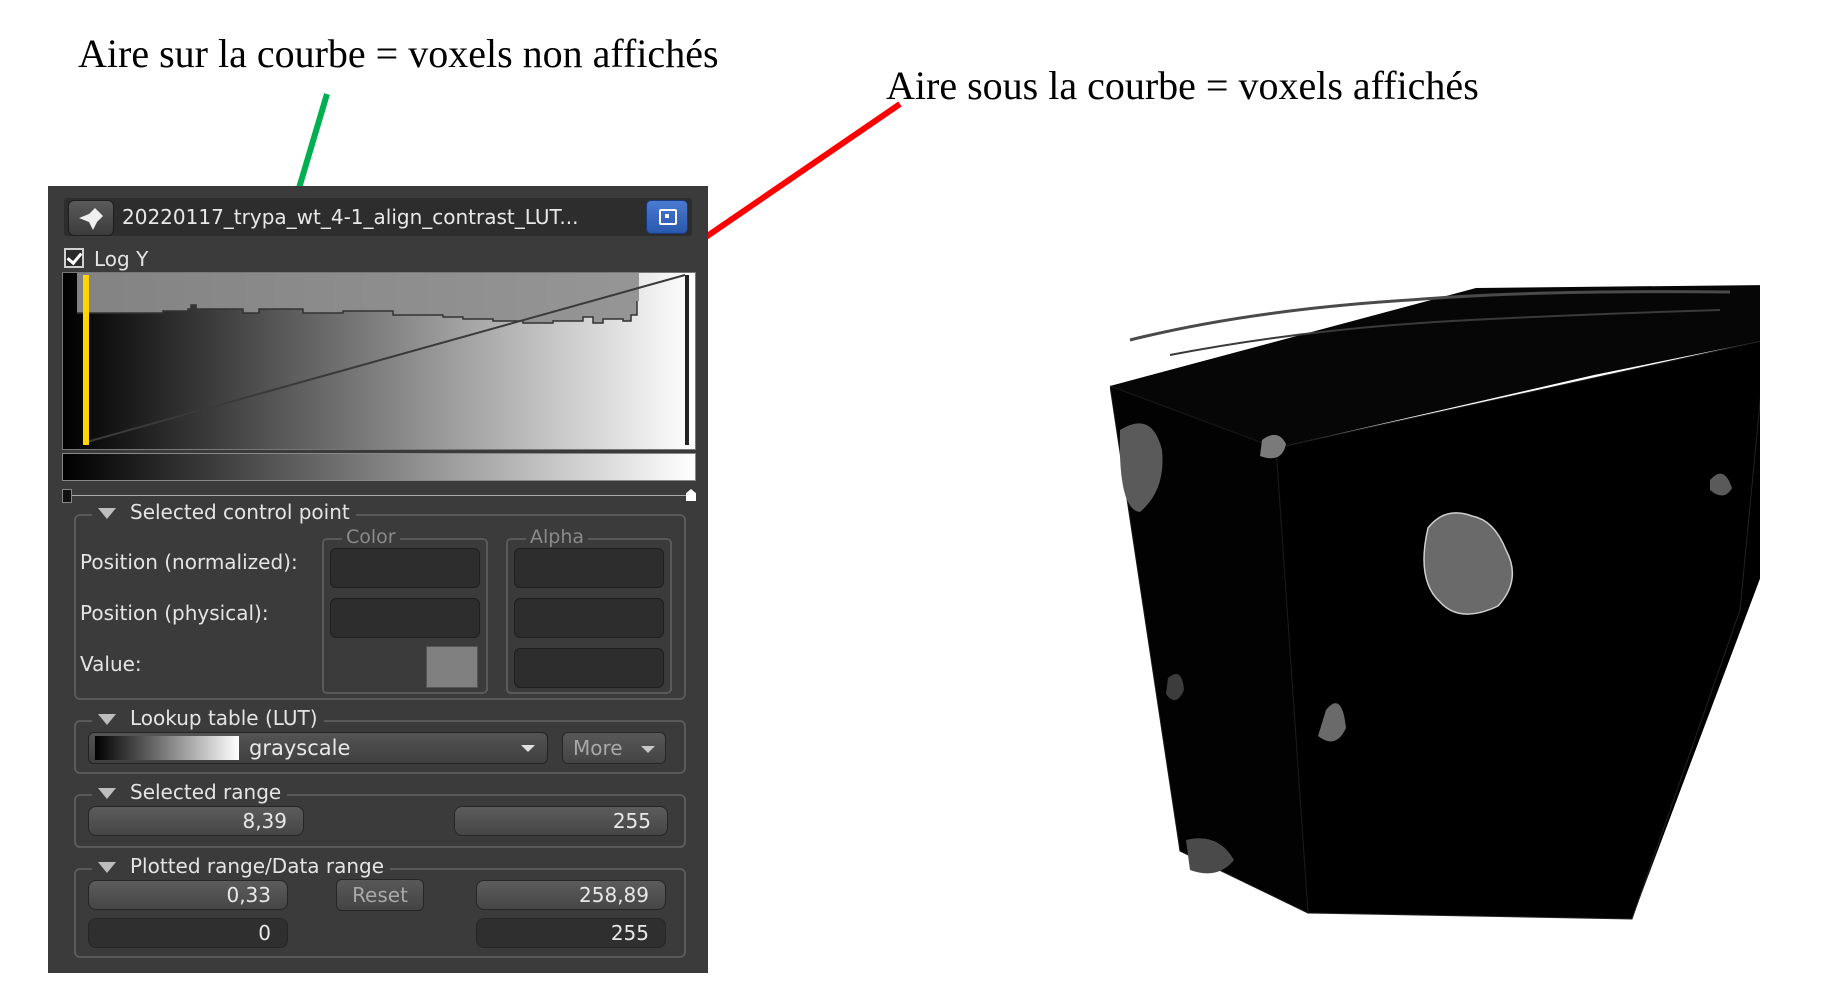  What do you see at coordinates (188, 933) in the screenshot?
I see `data-range-min: 0` at bounding box center [188, 933].